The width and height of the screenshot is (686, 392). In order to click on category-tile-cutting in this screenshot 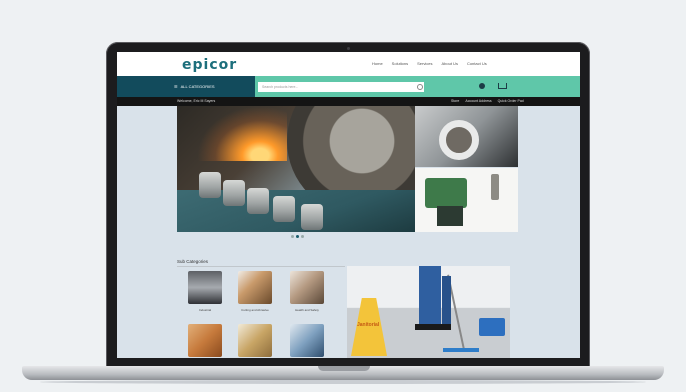, I will do `click(255, 287)`.